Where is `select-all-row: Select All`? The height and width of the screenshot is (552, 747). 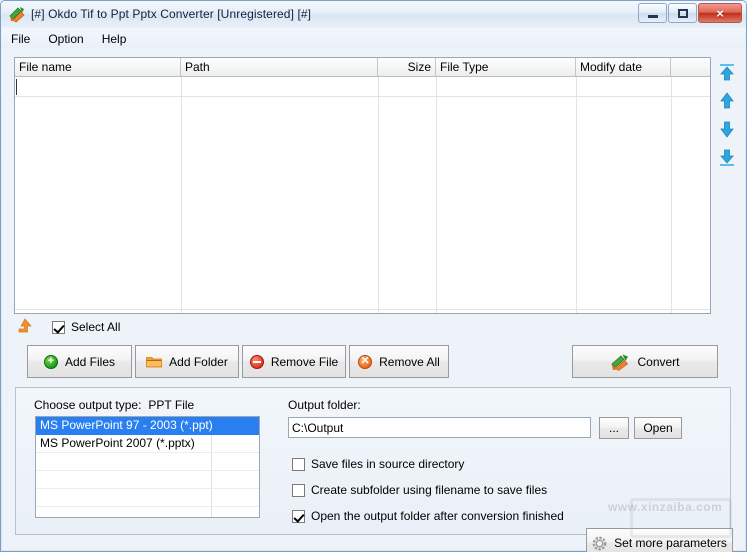 select-all-row: Select All is located at coordinates (68, 327).